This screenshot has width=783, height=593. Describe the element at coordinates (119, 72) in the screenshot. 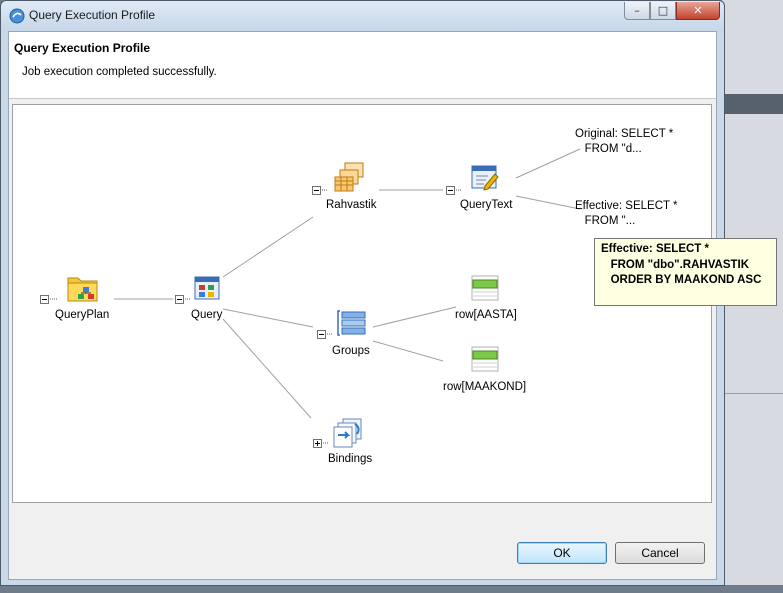

I see `status-message: Job execution completed successfully.` at that location.